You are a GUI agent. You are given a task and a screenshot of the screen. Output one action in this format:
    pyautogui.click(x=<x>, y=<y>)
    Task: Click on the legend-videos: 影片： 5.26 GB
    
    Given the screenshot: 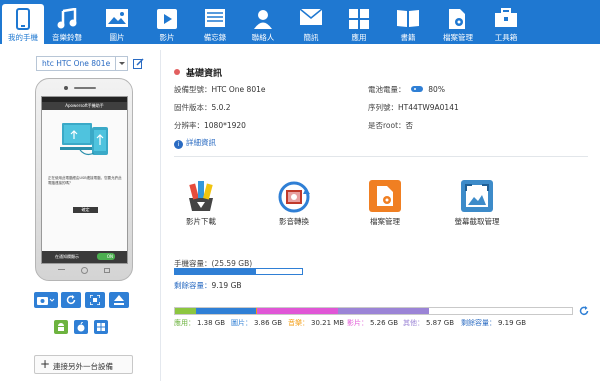 What is the action you would take?
    pyautogui.click(x=372, y=323)
    